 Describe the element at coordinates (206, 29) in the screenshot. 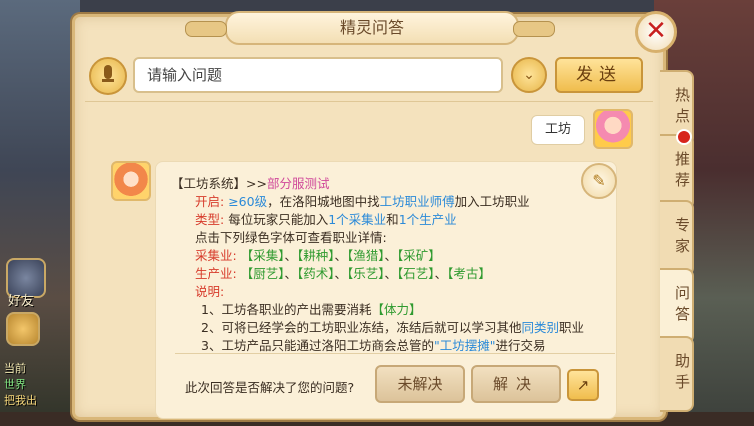

I see `title-ornament-left` at that location.